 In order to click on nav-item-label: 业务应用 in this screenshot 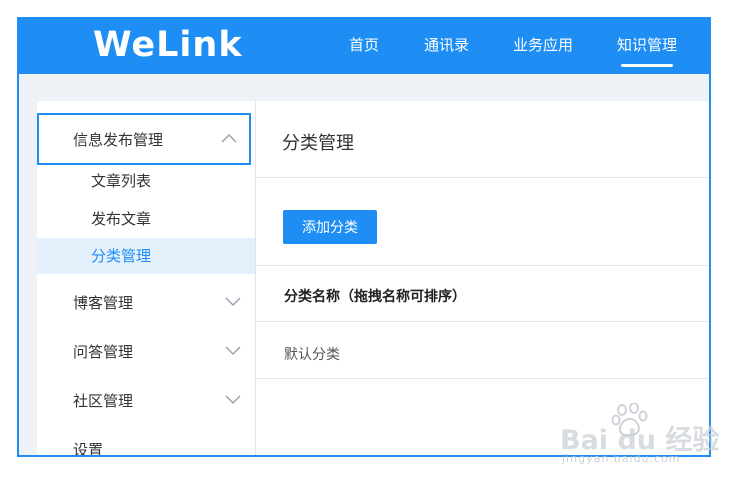, I will do `click(543, 45)`.